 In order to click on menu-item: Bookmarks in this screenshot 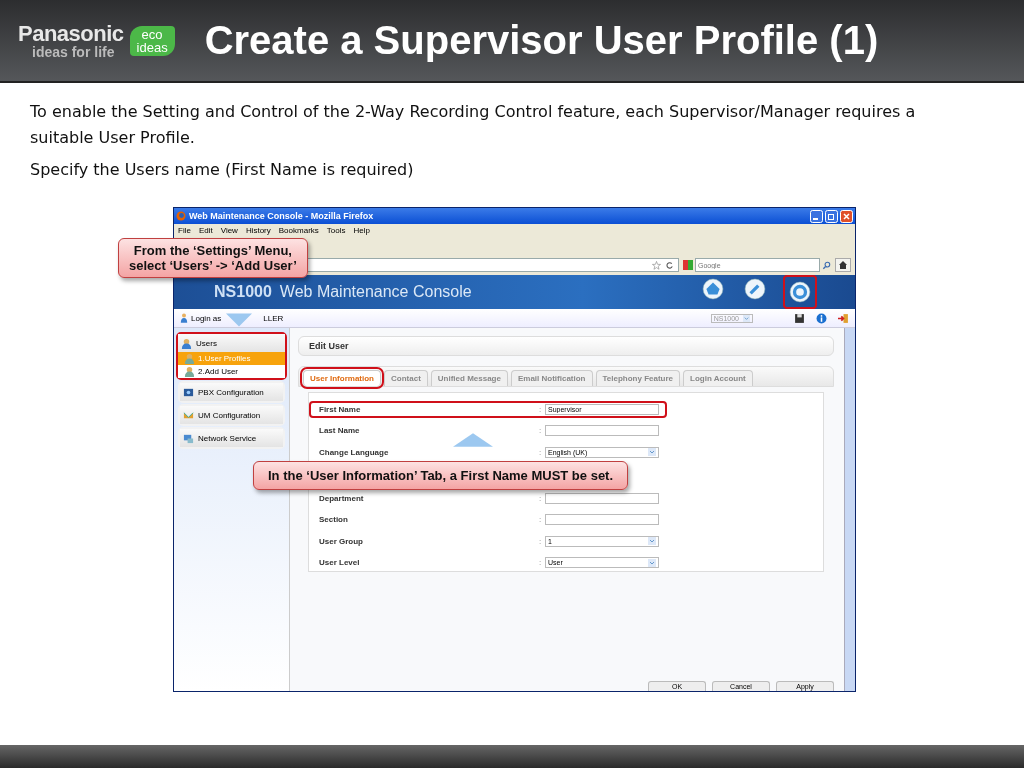, I will do `click(298, 230)`.